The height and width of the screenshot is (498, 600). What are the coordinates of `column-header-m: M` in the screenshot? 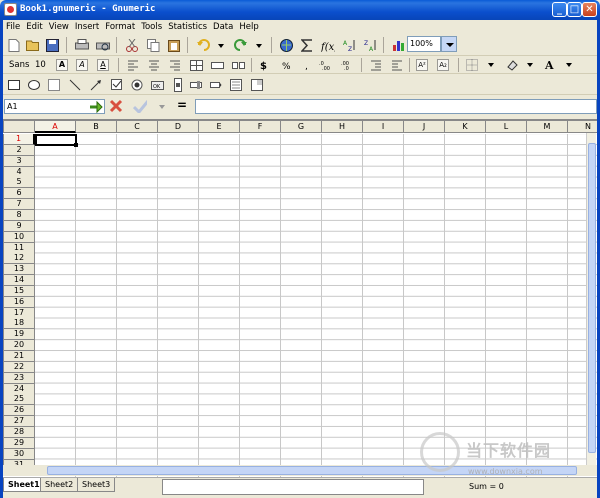 It's located at (547, 126).